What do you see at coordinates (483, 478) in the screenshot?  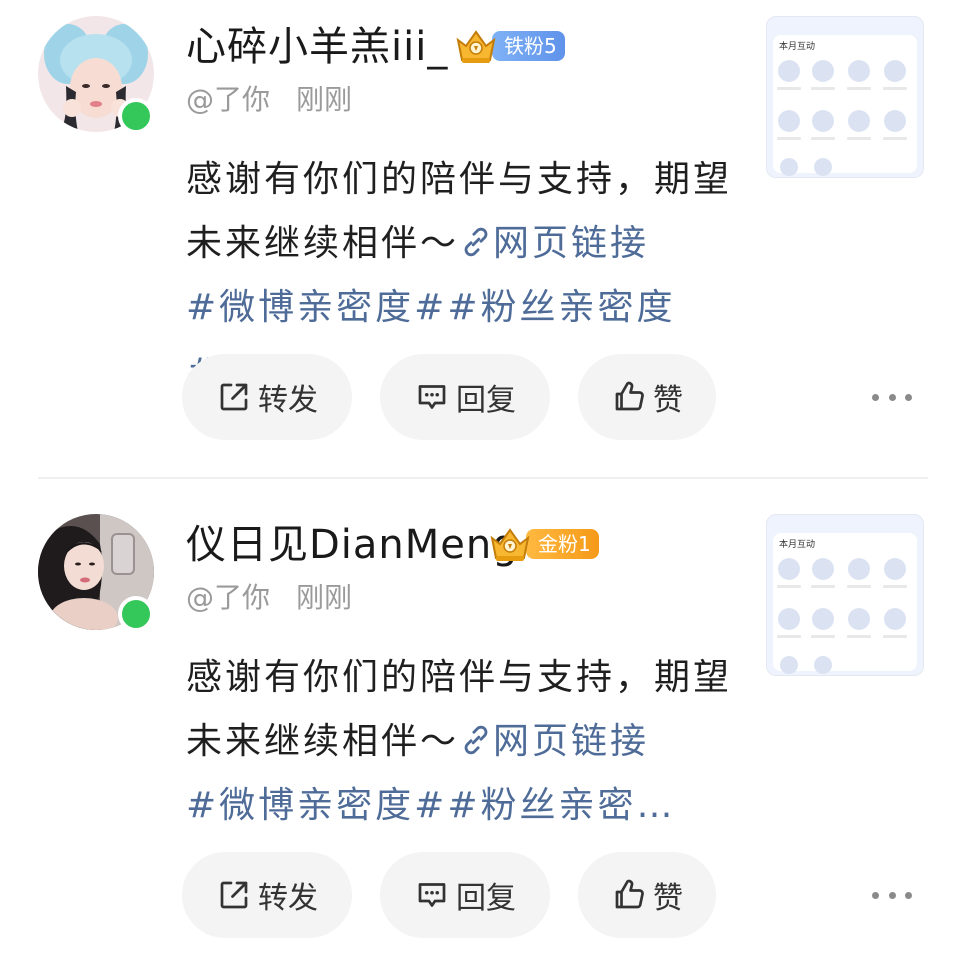 I see `post-divider` at bounding box center [483, 478].